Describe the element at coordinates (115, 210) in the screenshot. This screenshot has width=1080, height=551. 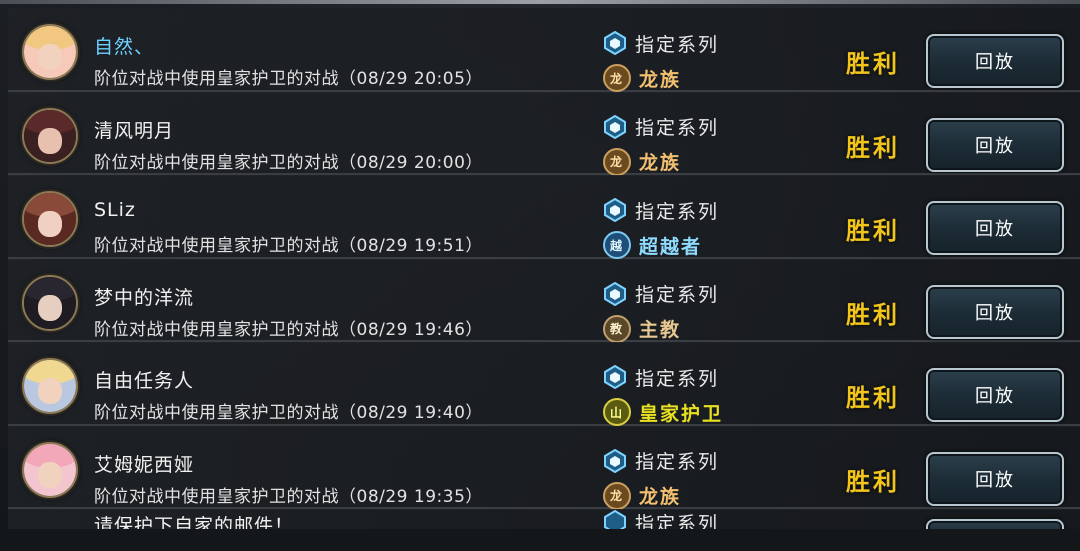
I see `player-name: SLiz` at that location.